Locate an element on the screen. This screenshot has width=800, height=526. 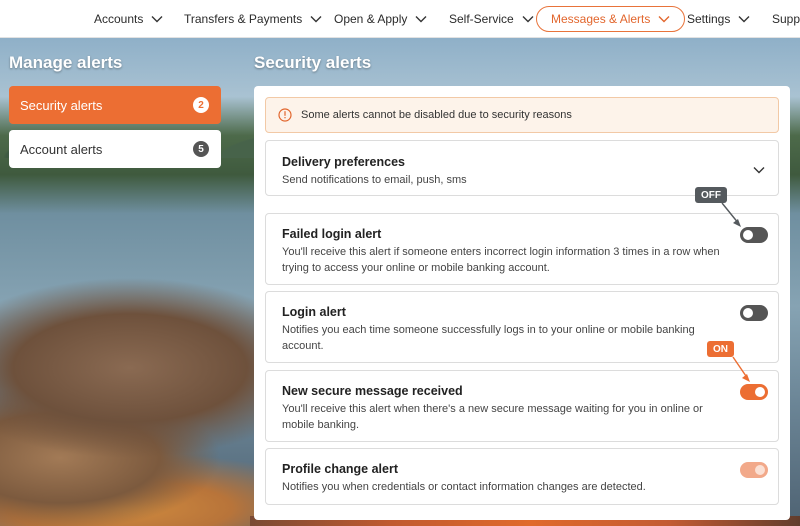
sidebar-item-label: Account alerts is located at coordinates (61, 149).